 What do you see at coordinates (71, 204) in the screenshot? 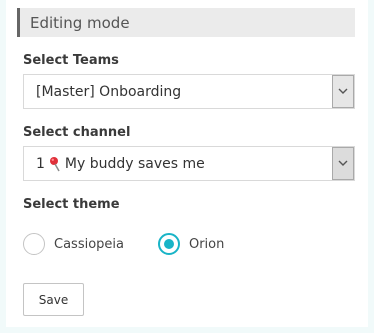
I see `theme-label: Select theme` at bounding box center [71, 204].